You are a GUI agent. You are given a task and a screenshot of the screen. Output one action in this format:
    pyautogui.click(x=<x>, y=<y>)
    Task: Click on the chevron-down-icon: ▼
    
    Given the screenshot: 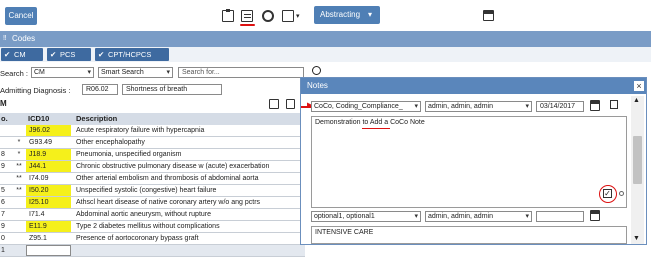 What is the action you would take?
    pyautogui.click(x=636, y=238)
    